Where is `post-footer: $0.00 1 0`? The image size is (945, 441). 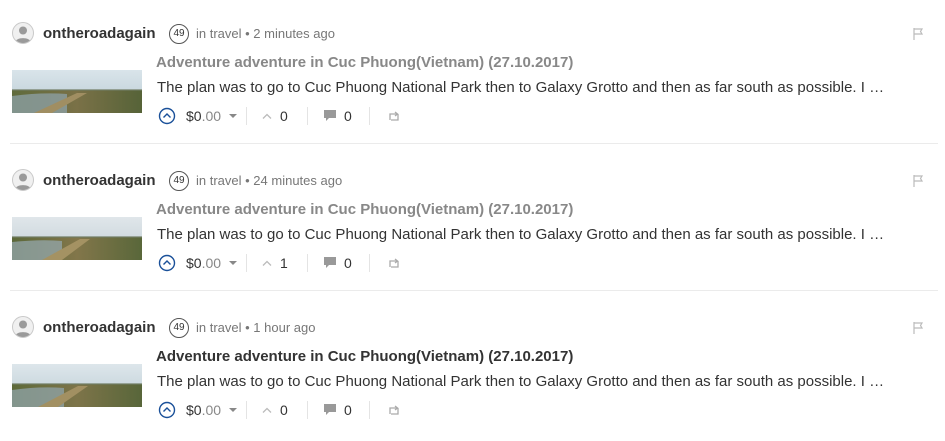
post-footer: $0.00 1 0 is located at coordinates (288, 263).